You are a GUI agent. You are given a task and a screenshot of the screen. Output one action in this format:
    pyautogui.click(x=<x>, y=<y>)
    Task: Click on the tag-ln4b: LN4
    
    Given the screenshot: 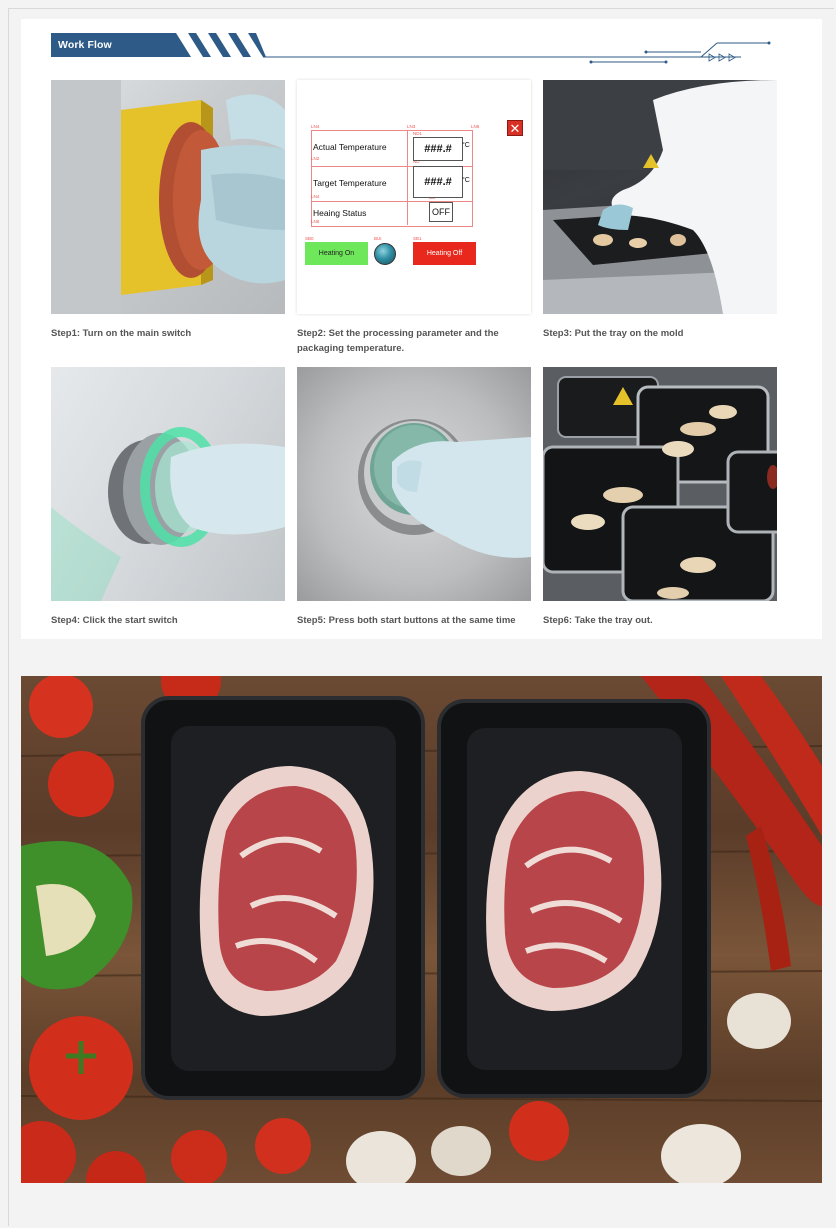 What is the action you would take?
    pyautogui.click(x=315, y=196)
    